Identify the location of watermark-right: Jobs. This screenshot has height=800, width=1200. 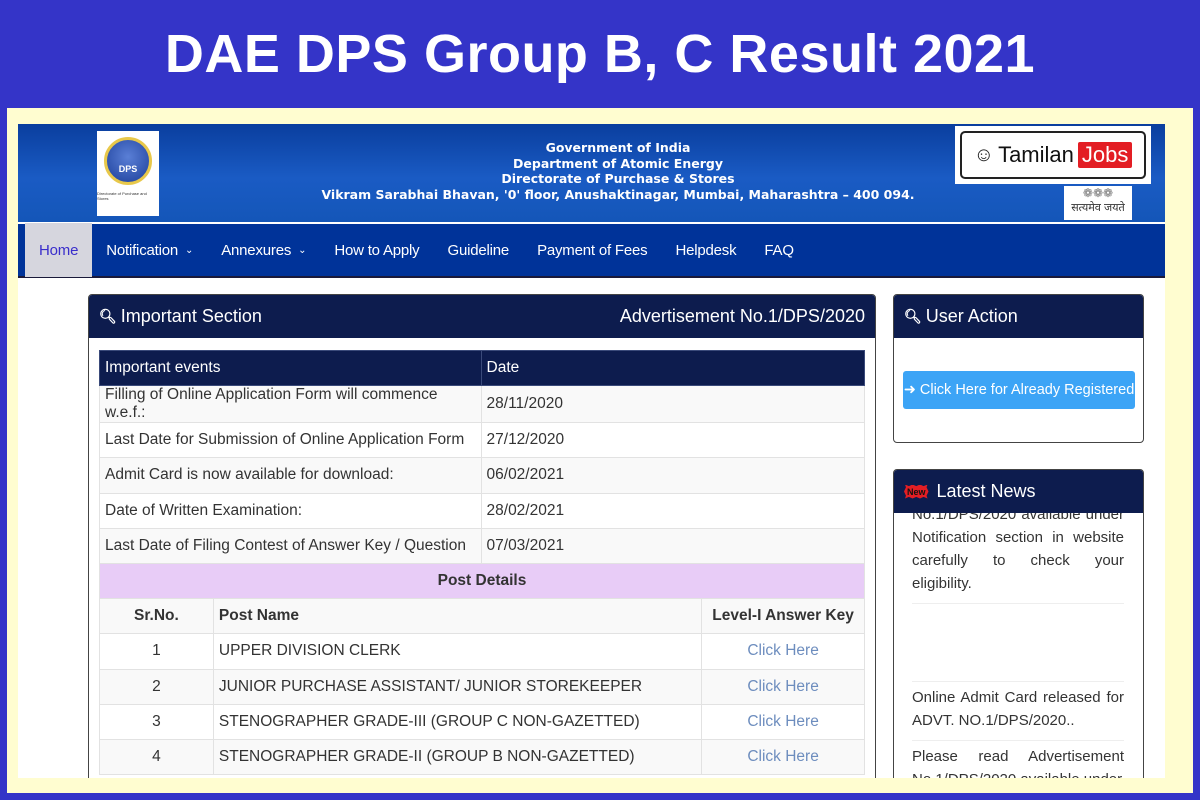
(1105, 155).